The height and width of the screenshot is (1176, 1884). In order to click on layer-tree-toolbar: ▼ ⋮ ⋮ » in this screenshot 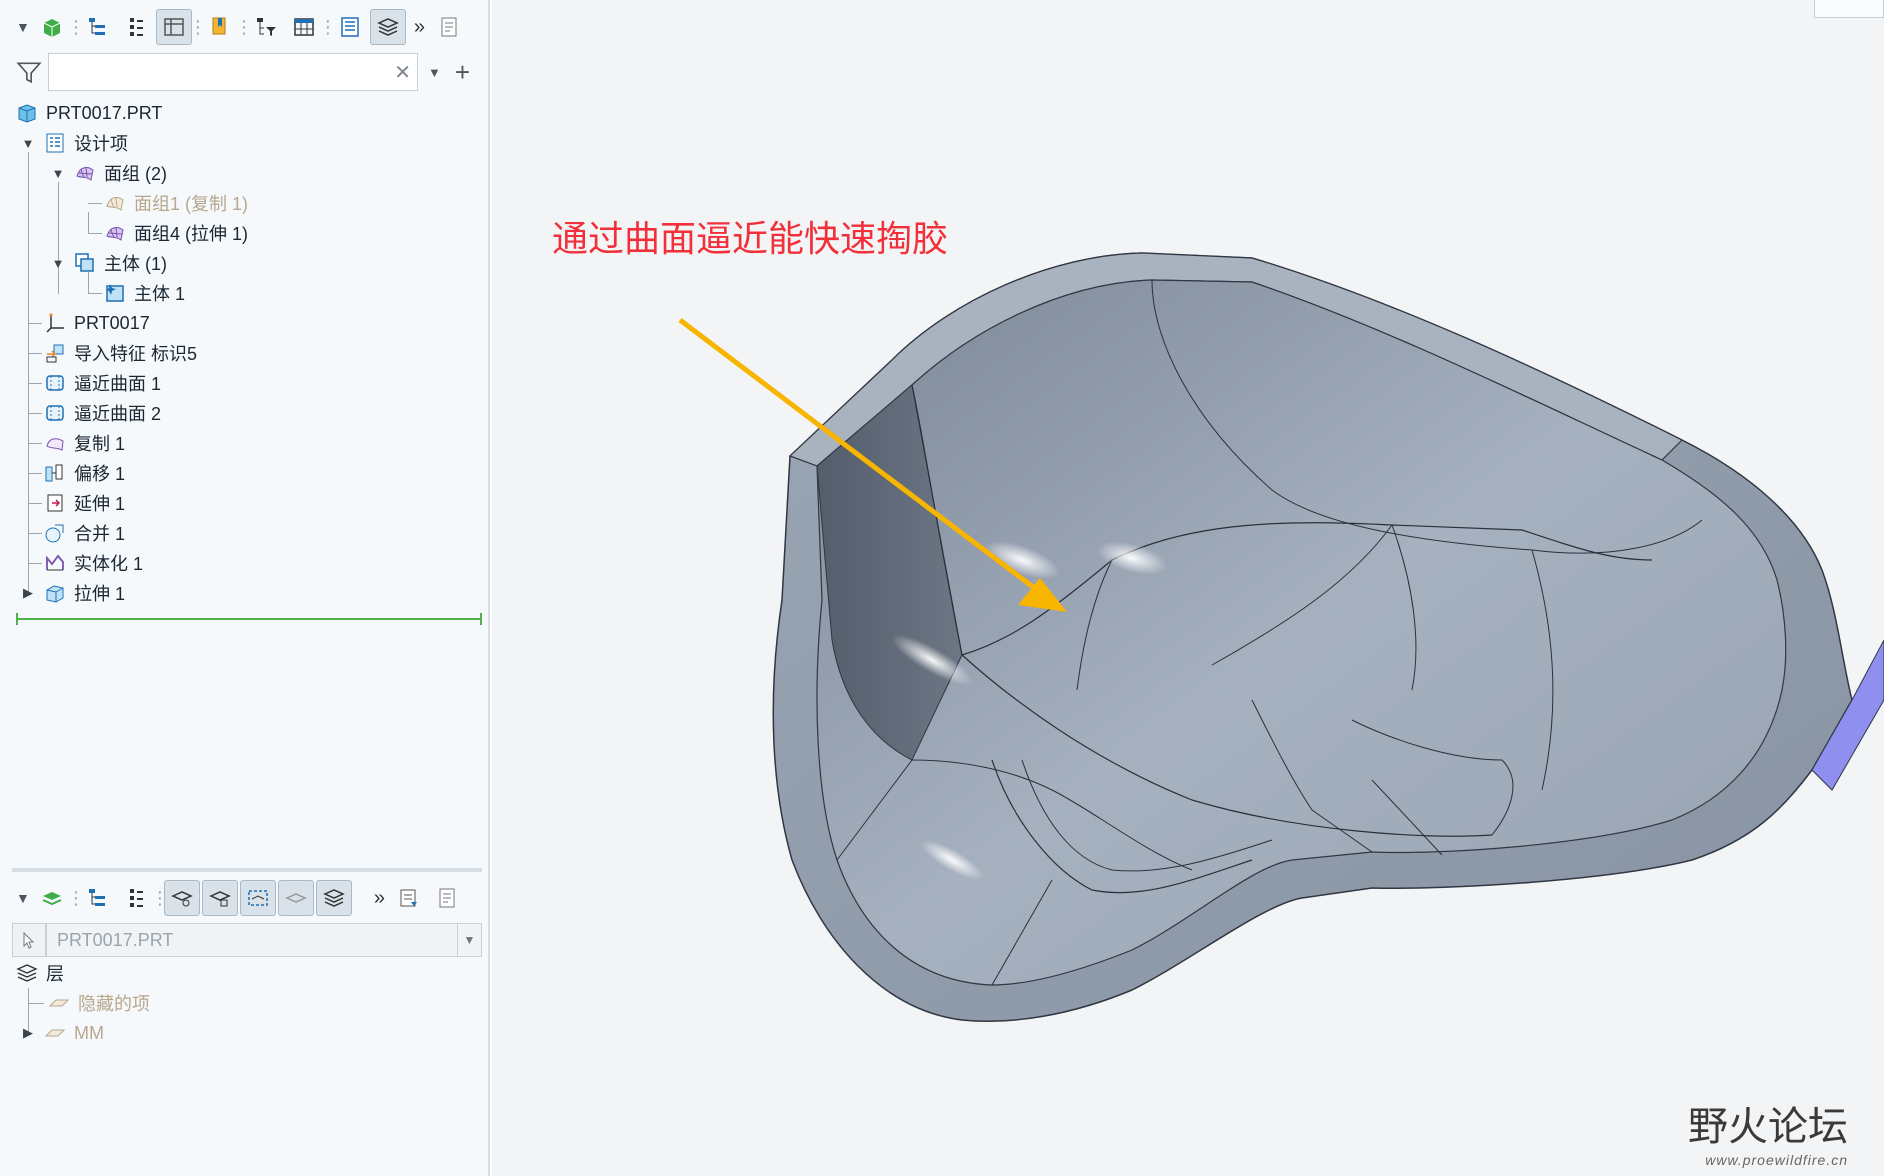, I will do `click(245, 898)`.